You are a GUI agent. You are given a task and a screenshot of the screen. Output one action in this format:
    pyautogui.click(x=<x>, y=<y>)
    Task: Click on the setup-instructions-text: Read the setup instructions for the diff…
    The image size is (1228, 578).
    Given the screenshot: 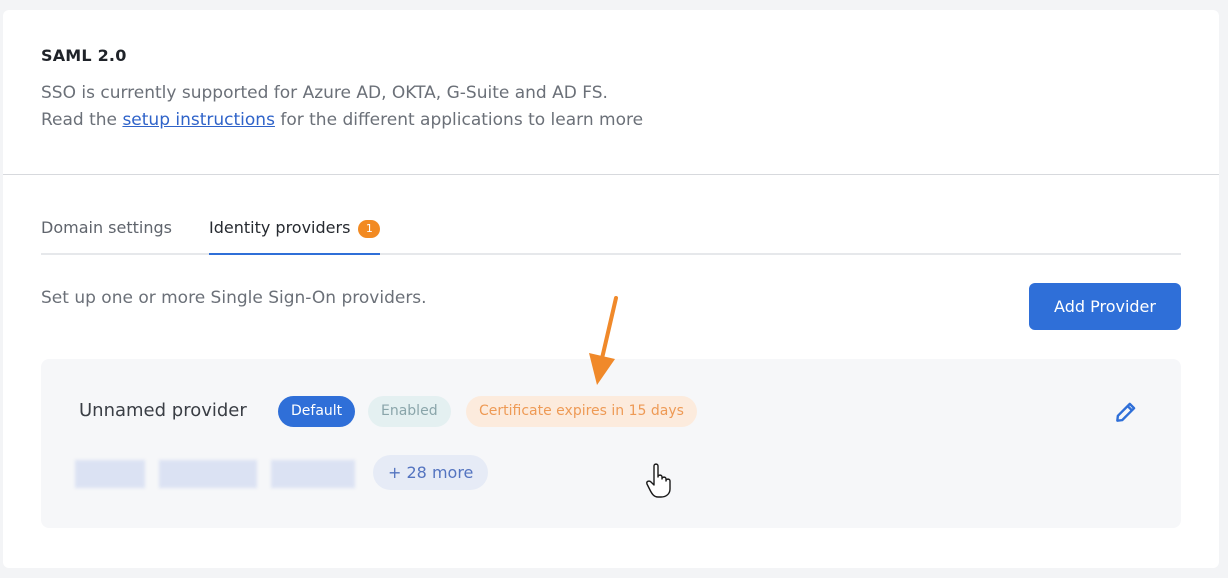 What is the action you would take?
    pyautogui.click(x=620, y=120)
    